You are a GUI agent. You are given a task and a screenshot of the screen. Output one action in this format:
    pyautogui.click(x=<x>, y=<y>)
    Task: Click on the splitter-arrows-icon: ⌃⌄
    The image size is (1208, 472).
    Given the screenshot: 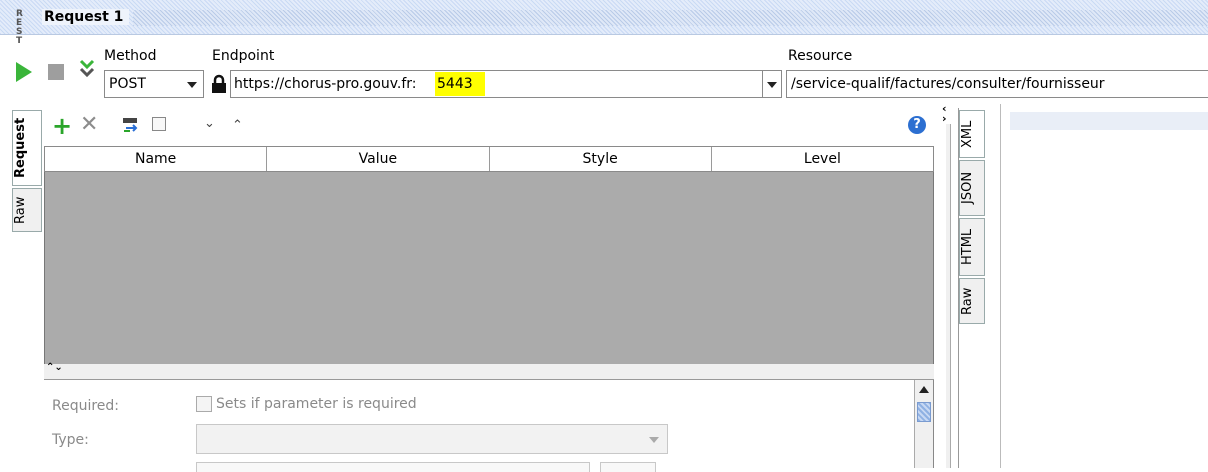 What is the action you would take?
    pyautogui.click(x=54, y=367)
    